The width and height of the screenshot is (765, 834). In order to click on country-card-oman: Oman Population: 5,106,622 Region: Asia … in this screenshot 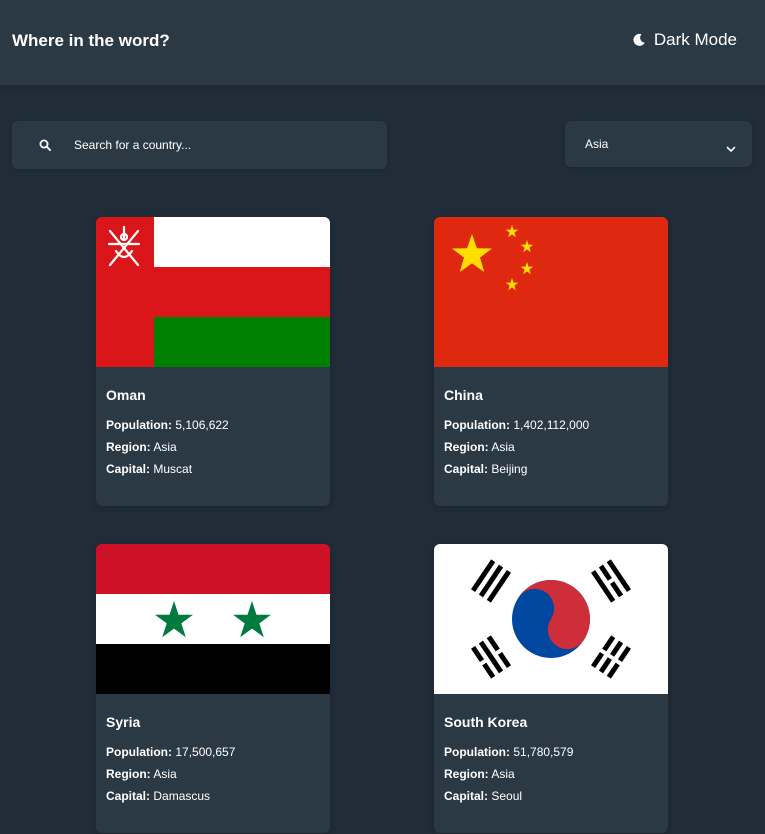, I will do `click(213, 361)`.